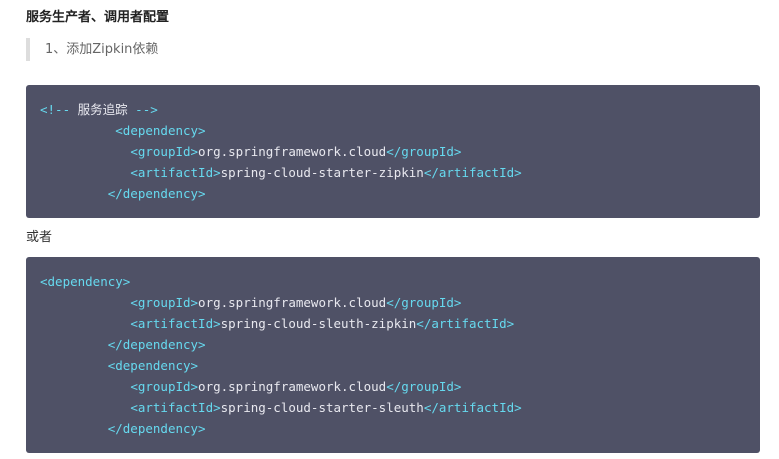 The width and height of the screenshot is (779, 459). I want to click on code-text: spring-cloud-starter-sleuth, so click(322, 407).